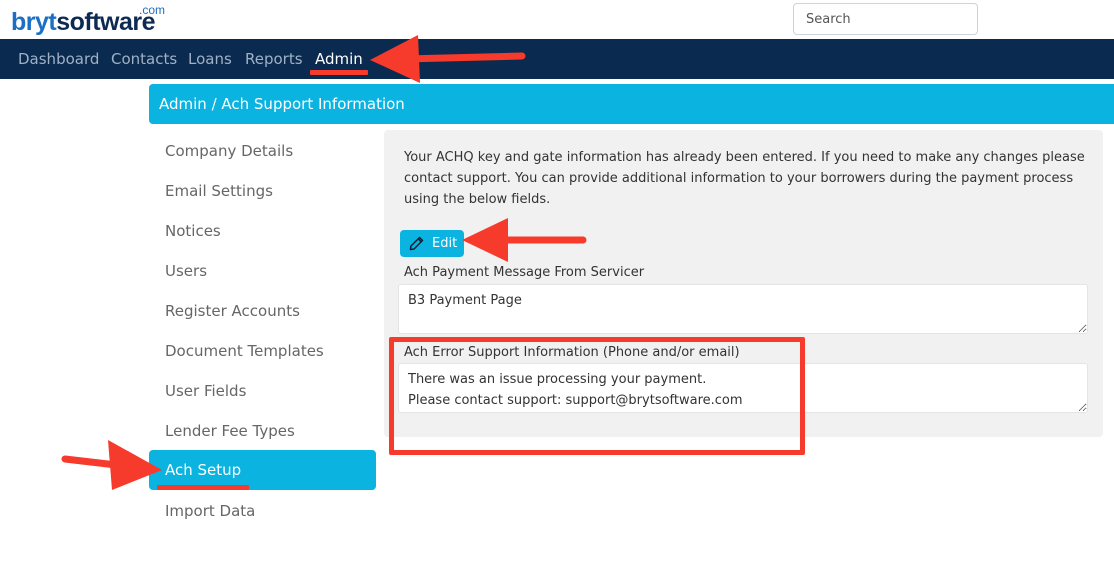 The height and width of the screenshot is (566, 1114). Describe the element at coordinates (631, 104) in the screenshot. I see `breadcrumb: Admin / Ach Support Information` at that location.